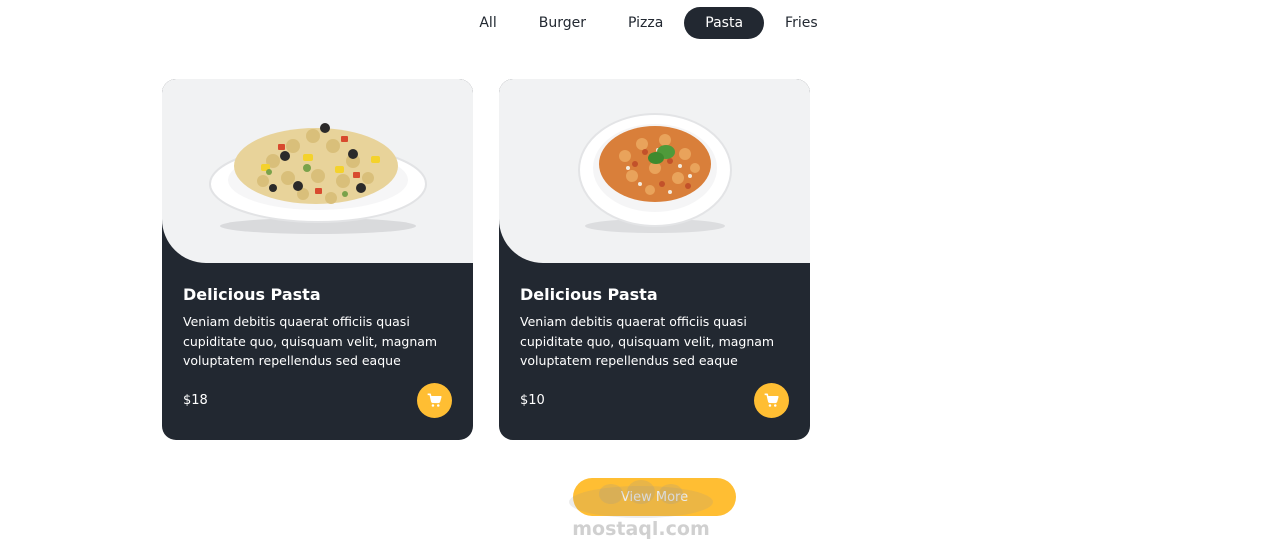 The height and width of the screenshot is (554, 1280). Describe the element at coordinates (654, 400) in the screenshot. I see `card-bottom: $10` at that location.